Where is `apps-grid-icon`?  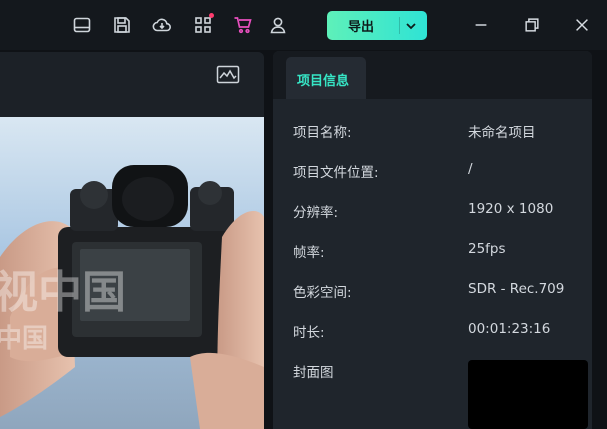 apps-grid-icon is located at coordinates (203, 25).